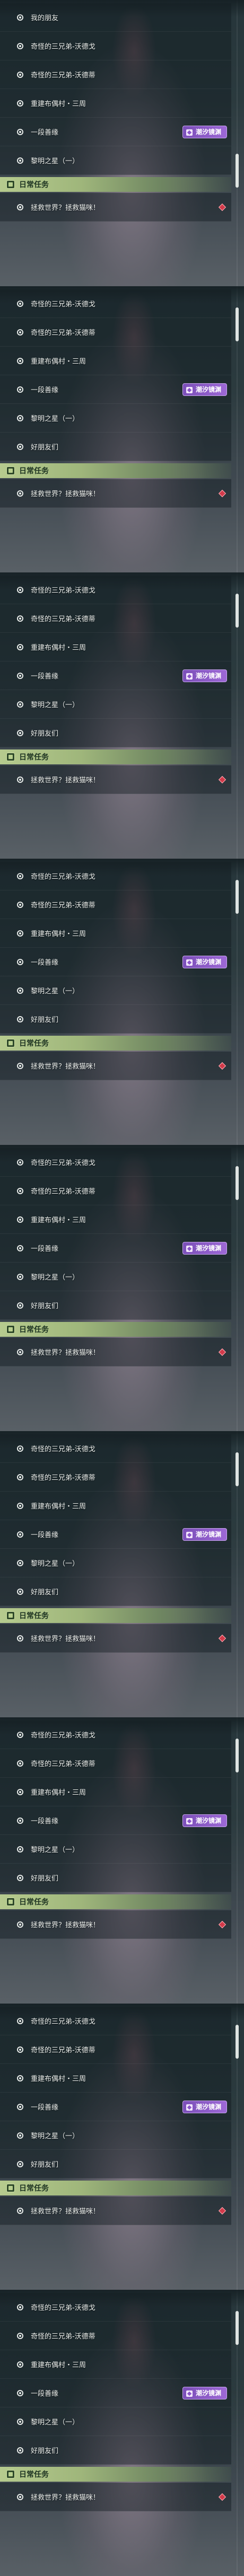  Describe the element at coordinates (56, 1278) in the screenshot. I see `quest-label: 黎明之星（一）` at that location.